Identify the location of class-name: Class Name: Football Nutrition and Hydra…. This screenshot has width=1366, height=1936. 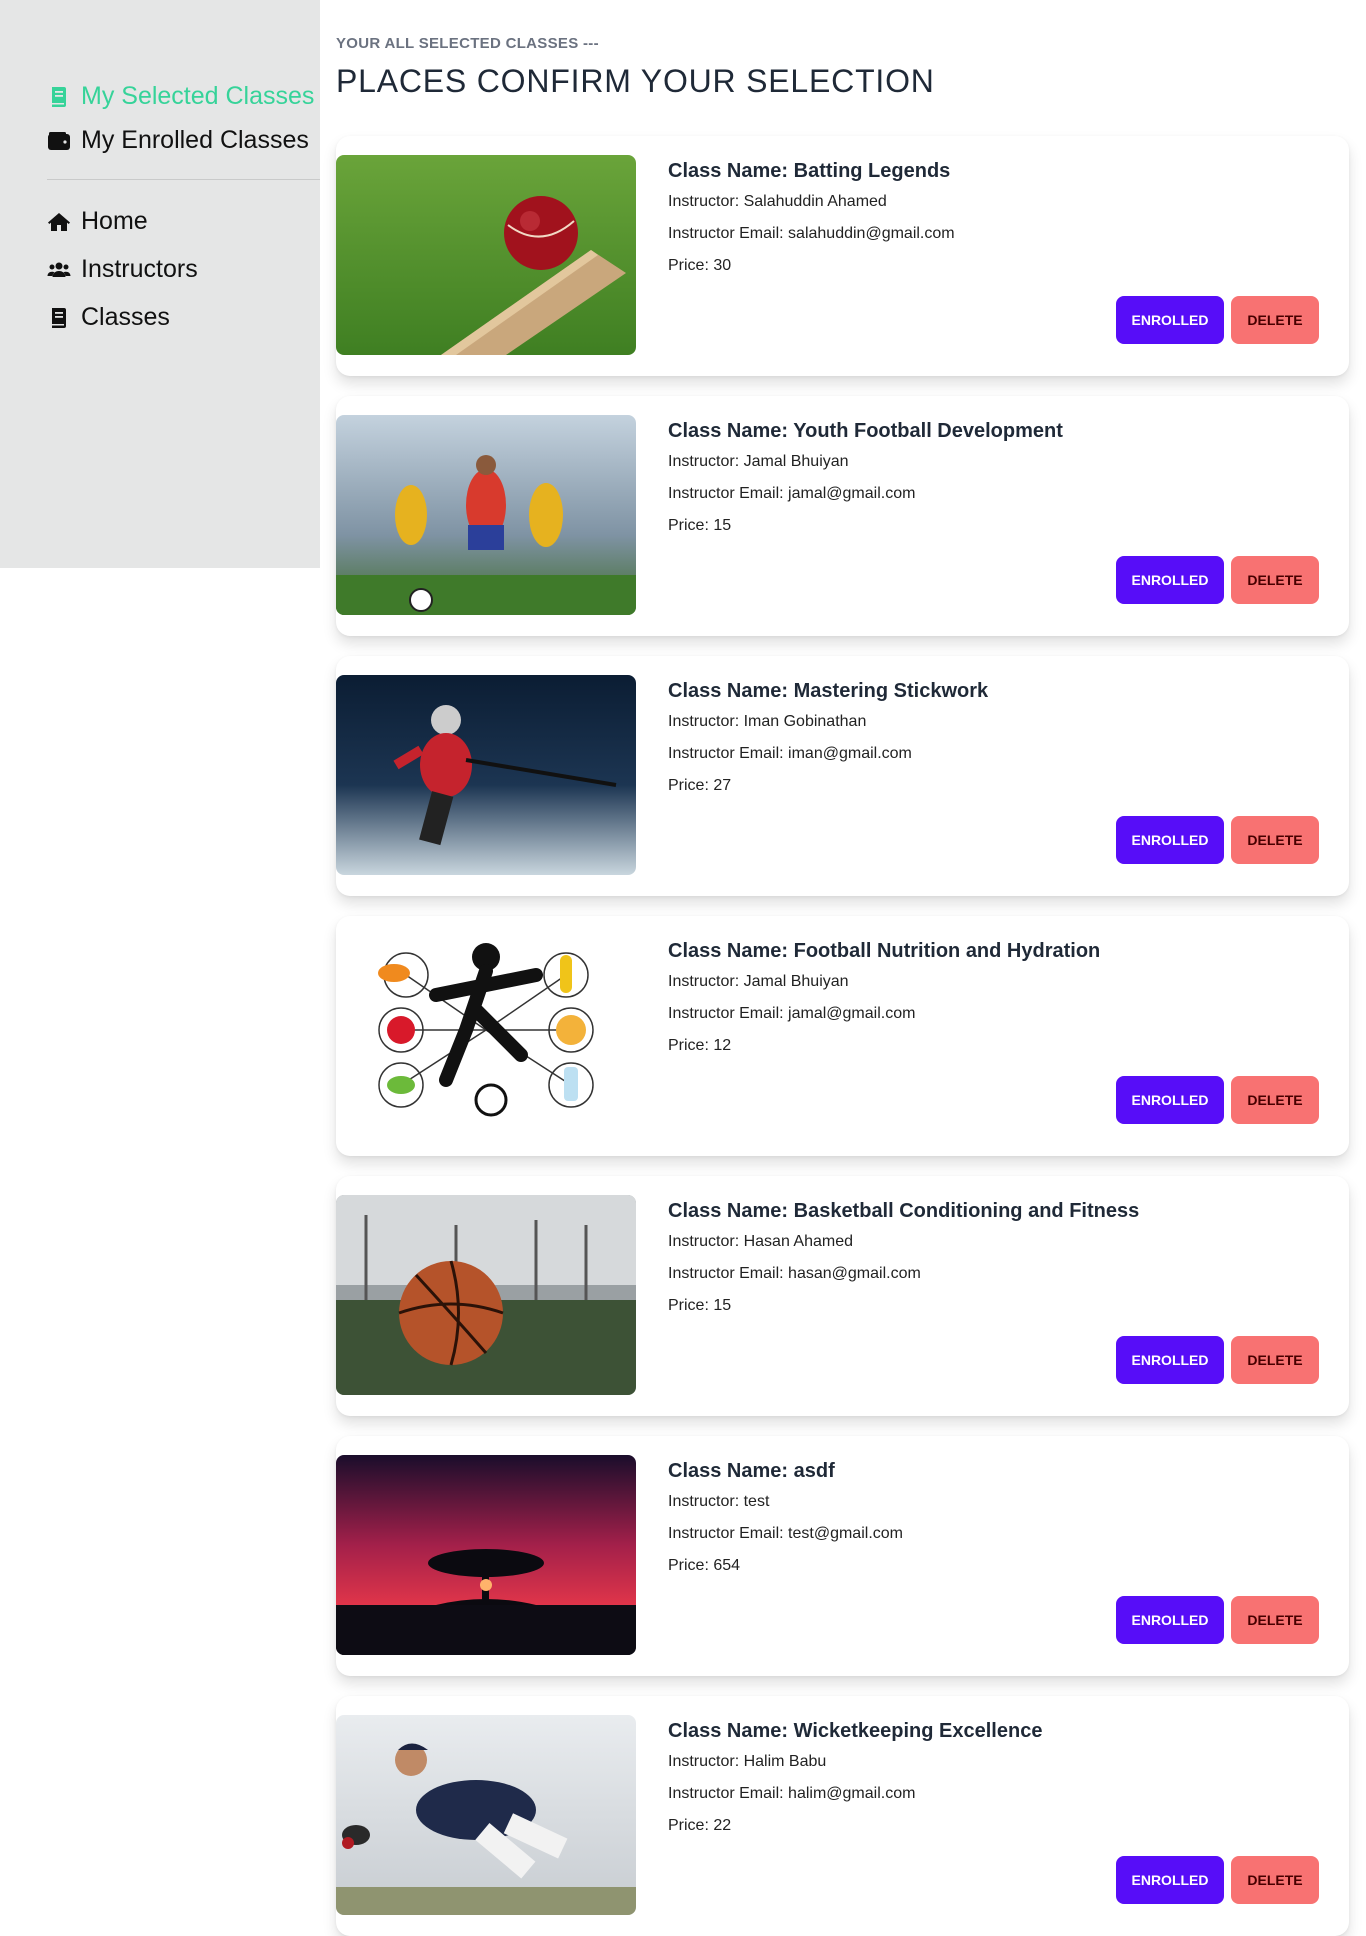
(884, 951).